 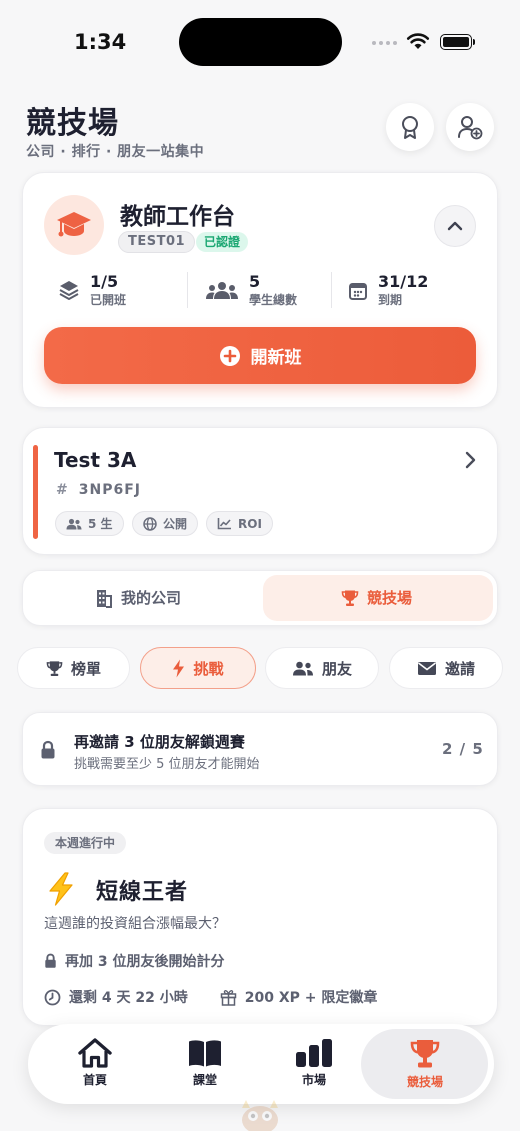 I want to click on chart-line-icon, so click(x=224, y=524).